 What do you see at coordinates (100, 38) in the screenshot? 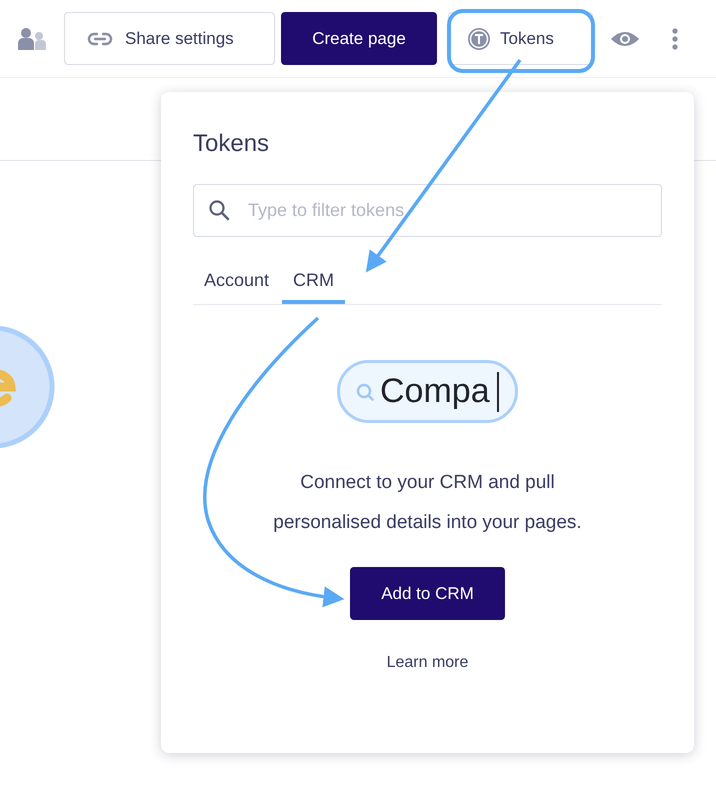
I see `link-icon` at bounding box center [100, 38].